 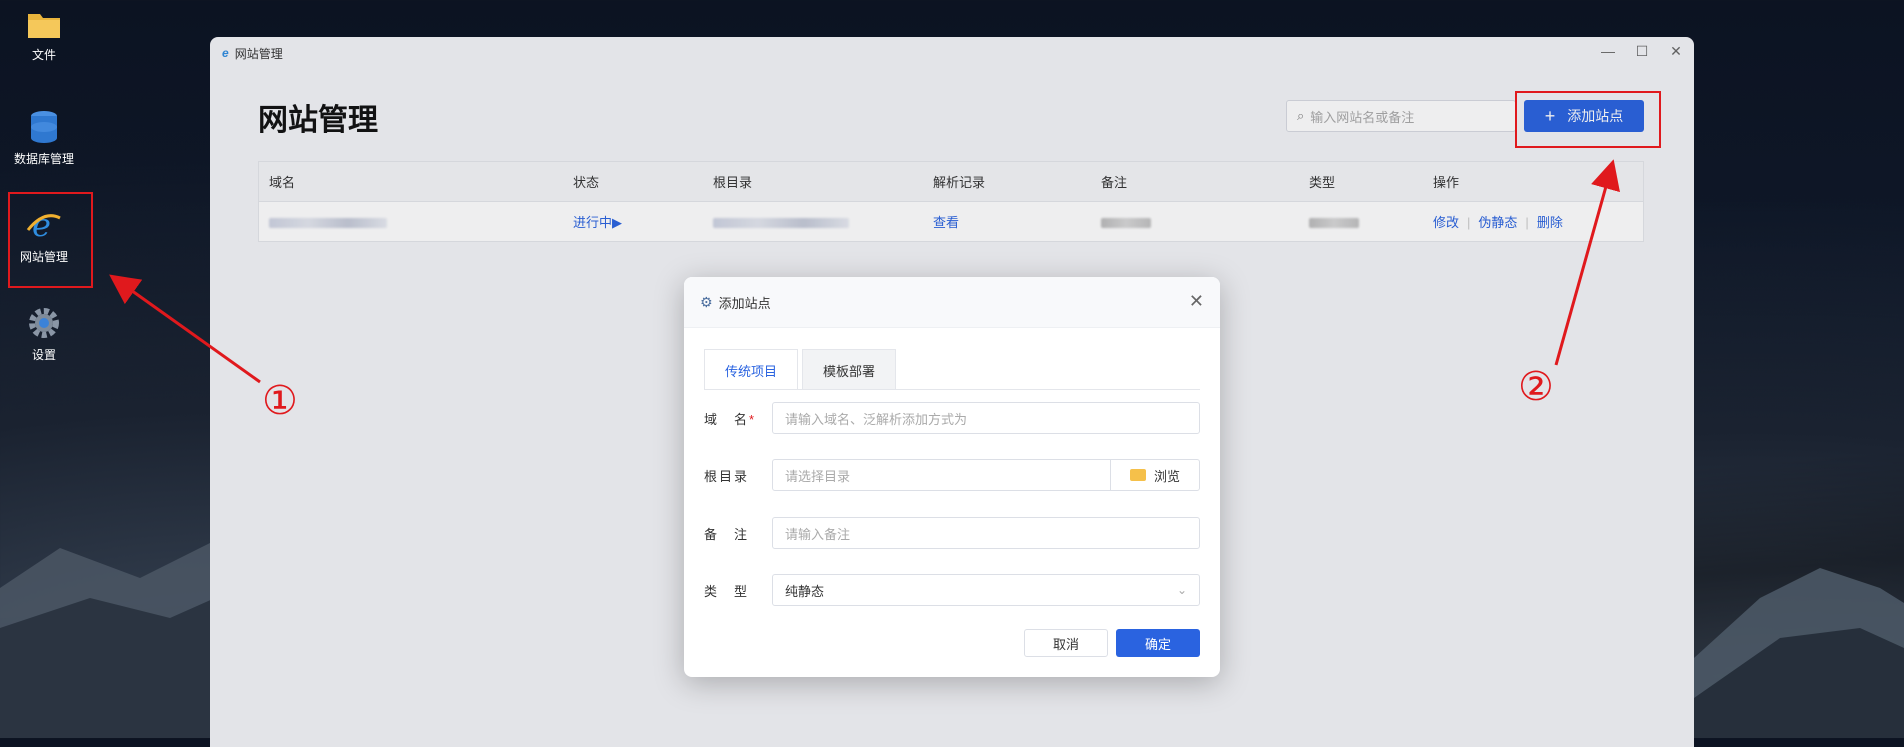 What do you see at coordinates (44, 323) in the screenshot?
I see `gear-icon` at bounding box center [44, 323].